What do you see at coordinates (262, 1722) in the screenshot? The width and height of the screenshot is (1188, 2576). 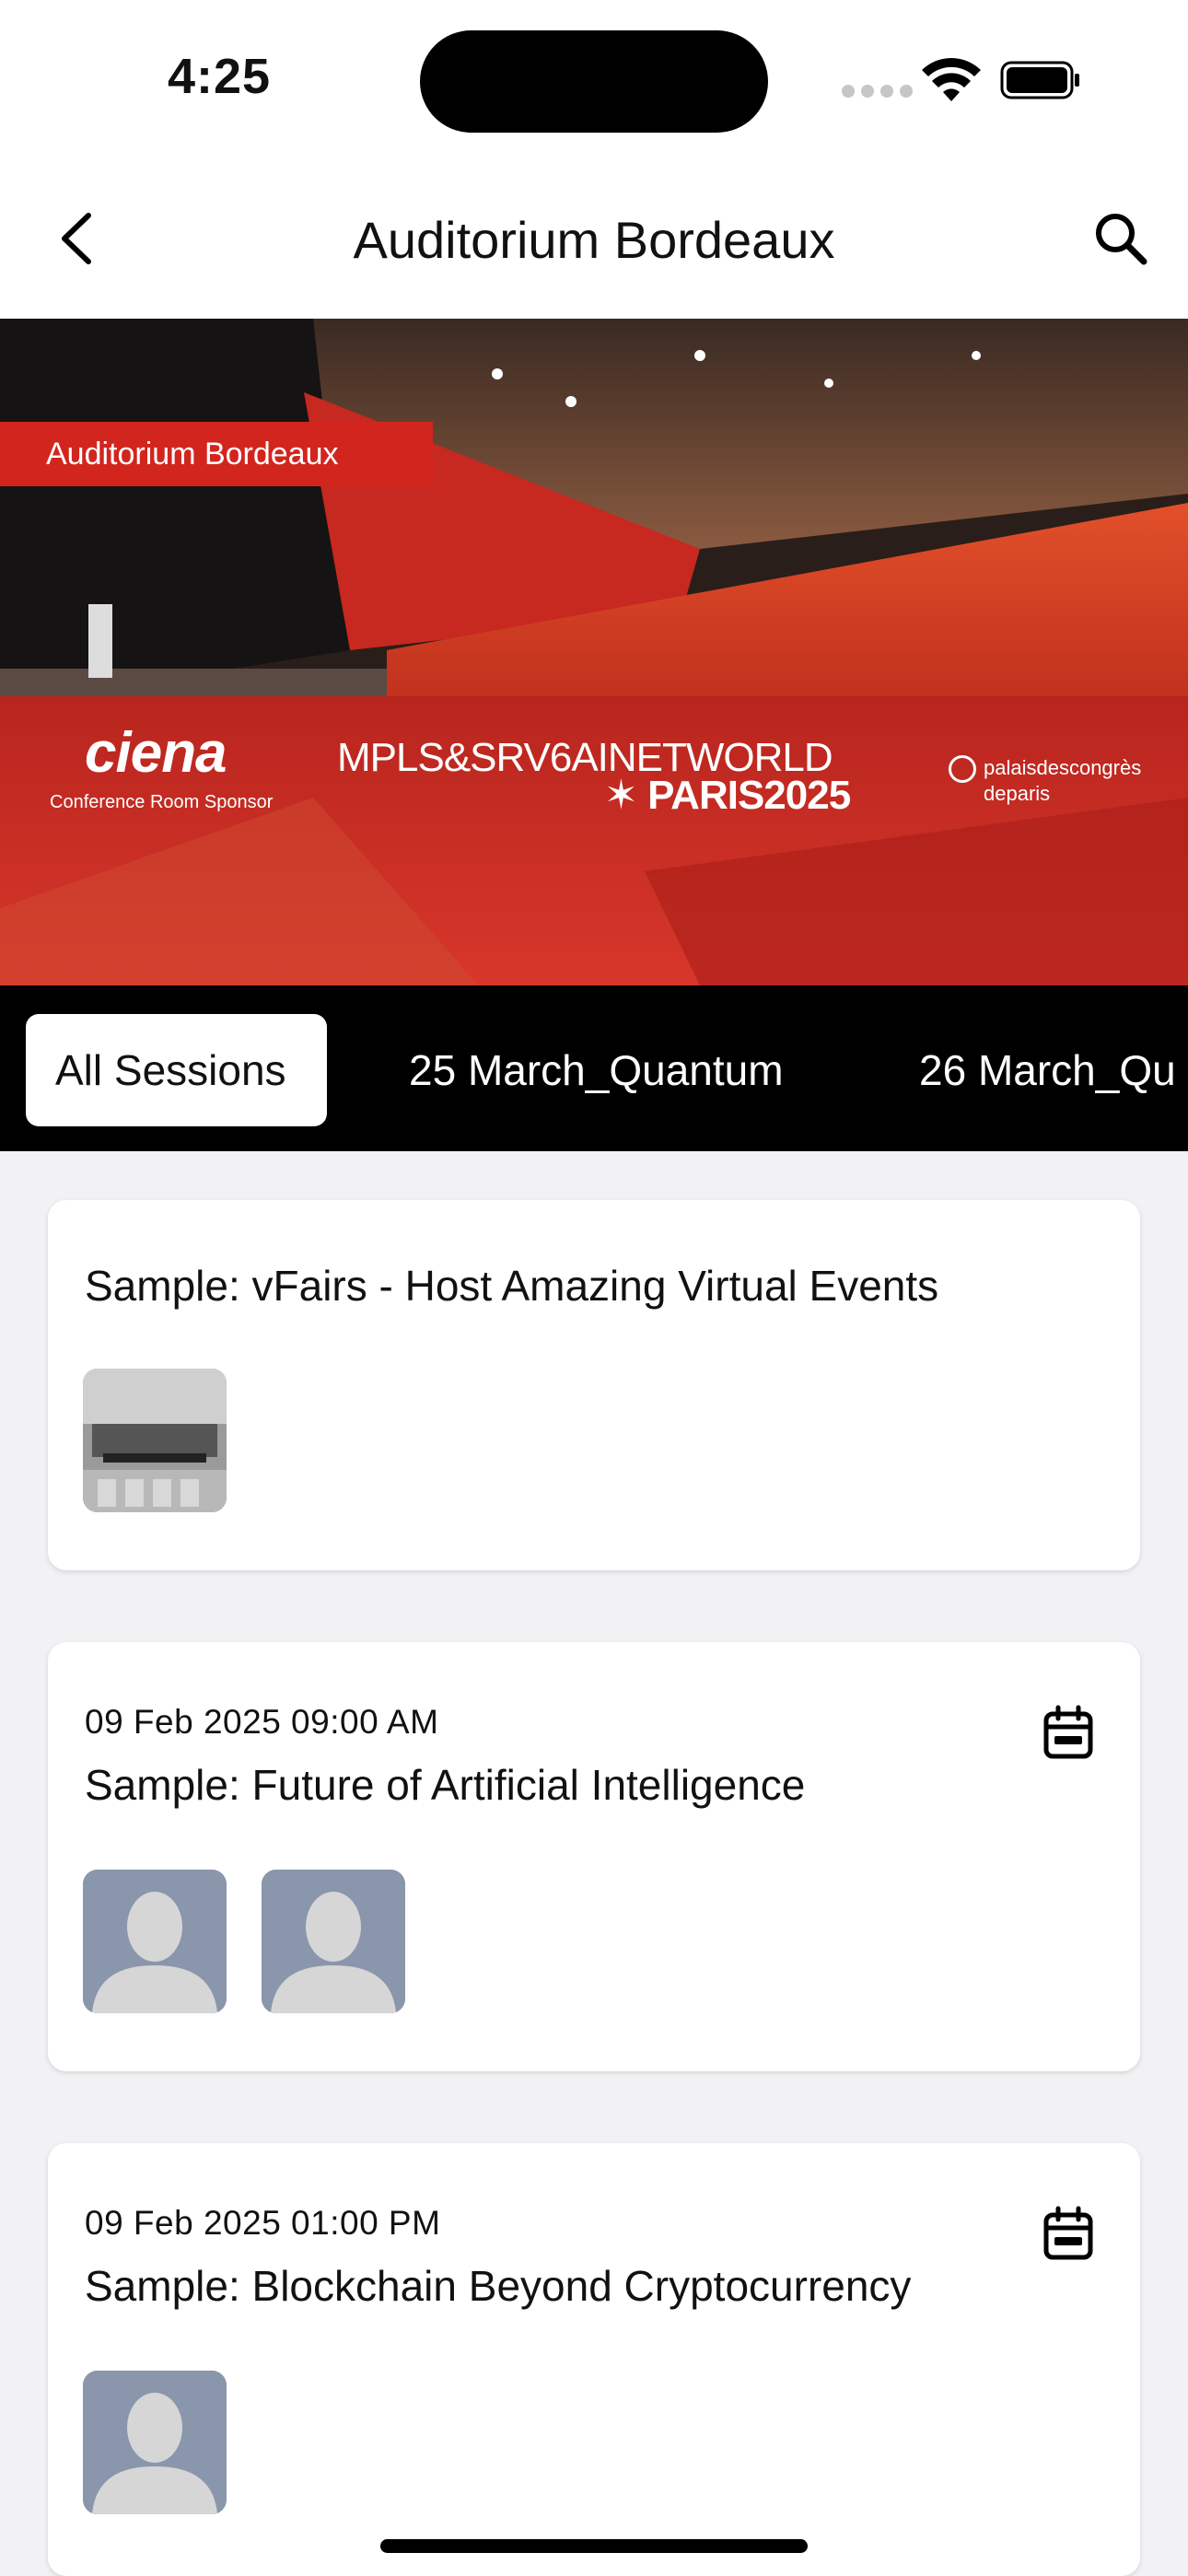 I see `session-datetime: 09 Feb 2025 09:00 AM` at bounding box center [262, 1722].